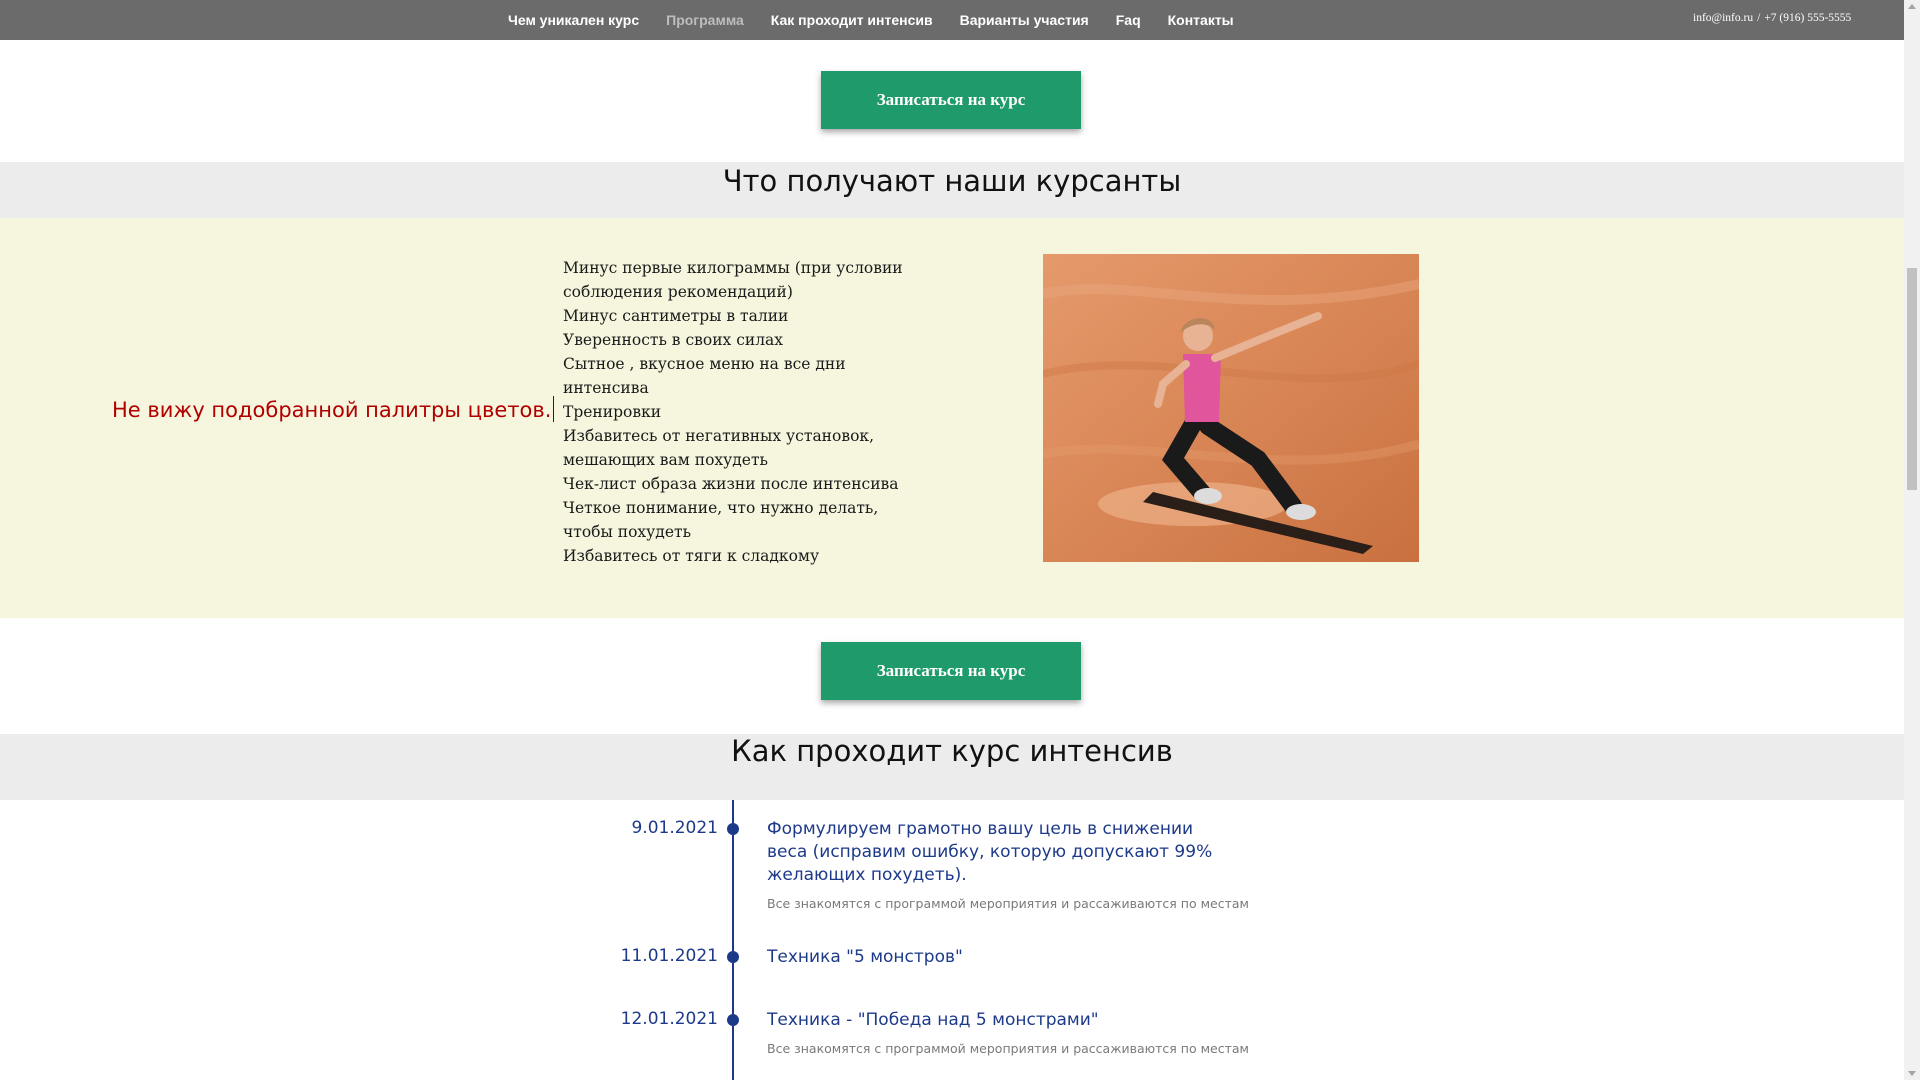  I want to click on benefits-heading: Что получают наши курсанты, so click(952, 181).